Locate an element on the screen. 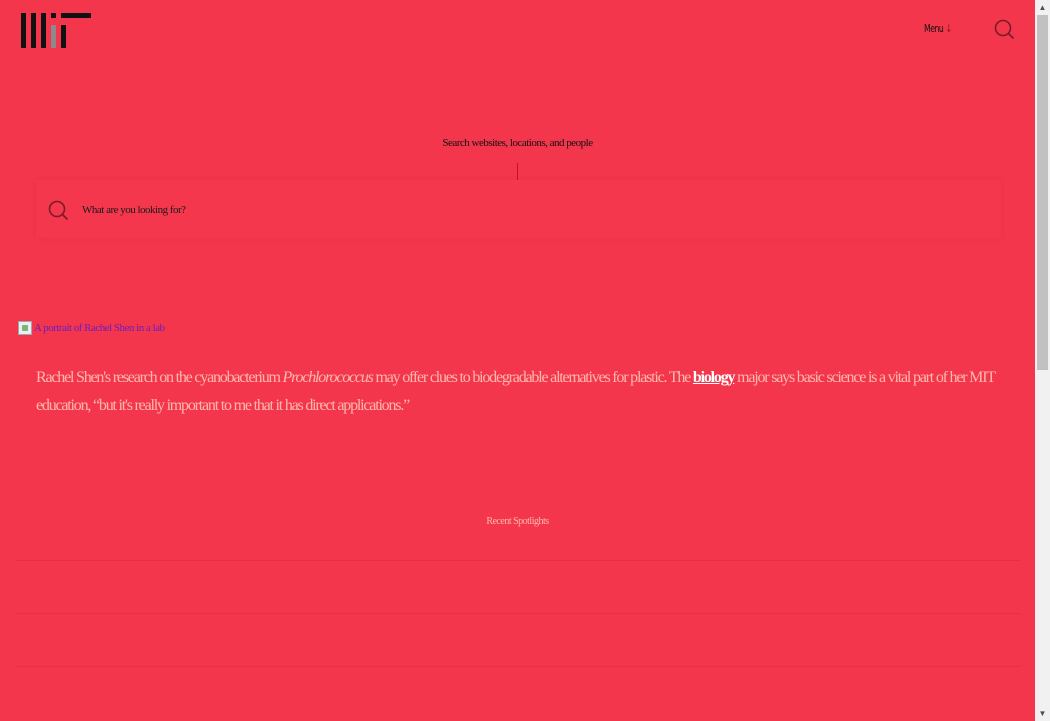  menu-label: Menu is located at coordinates (934, 28).